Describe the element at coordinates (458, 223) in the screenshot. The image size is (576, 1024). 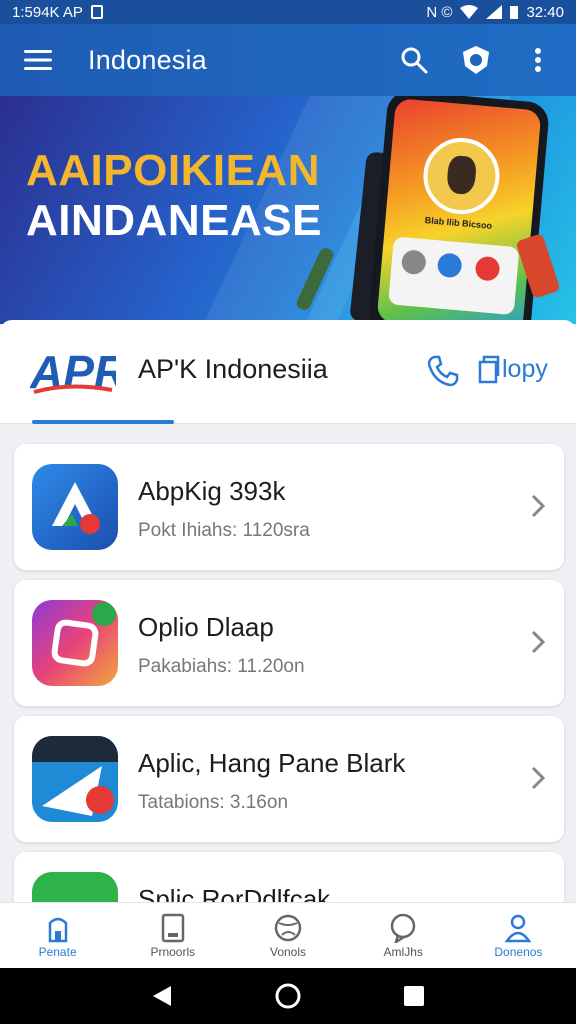
I see `phone-caption: Blab llib Bicsoo` at that location.